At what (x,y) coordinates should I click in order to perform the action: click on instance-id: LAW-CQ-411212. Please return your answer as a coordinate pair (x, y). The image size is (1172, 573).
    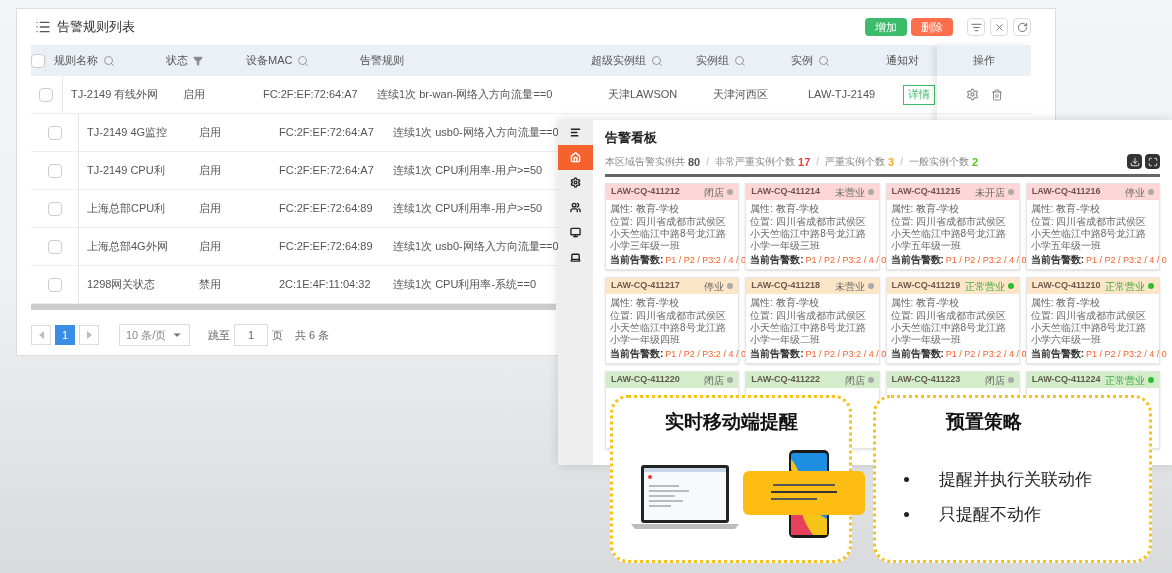
    Looking at the image, I should click on (645, 192).